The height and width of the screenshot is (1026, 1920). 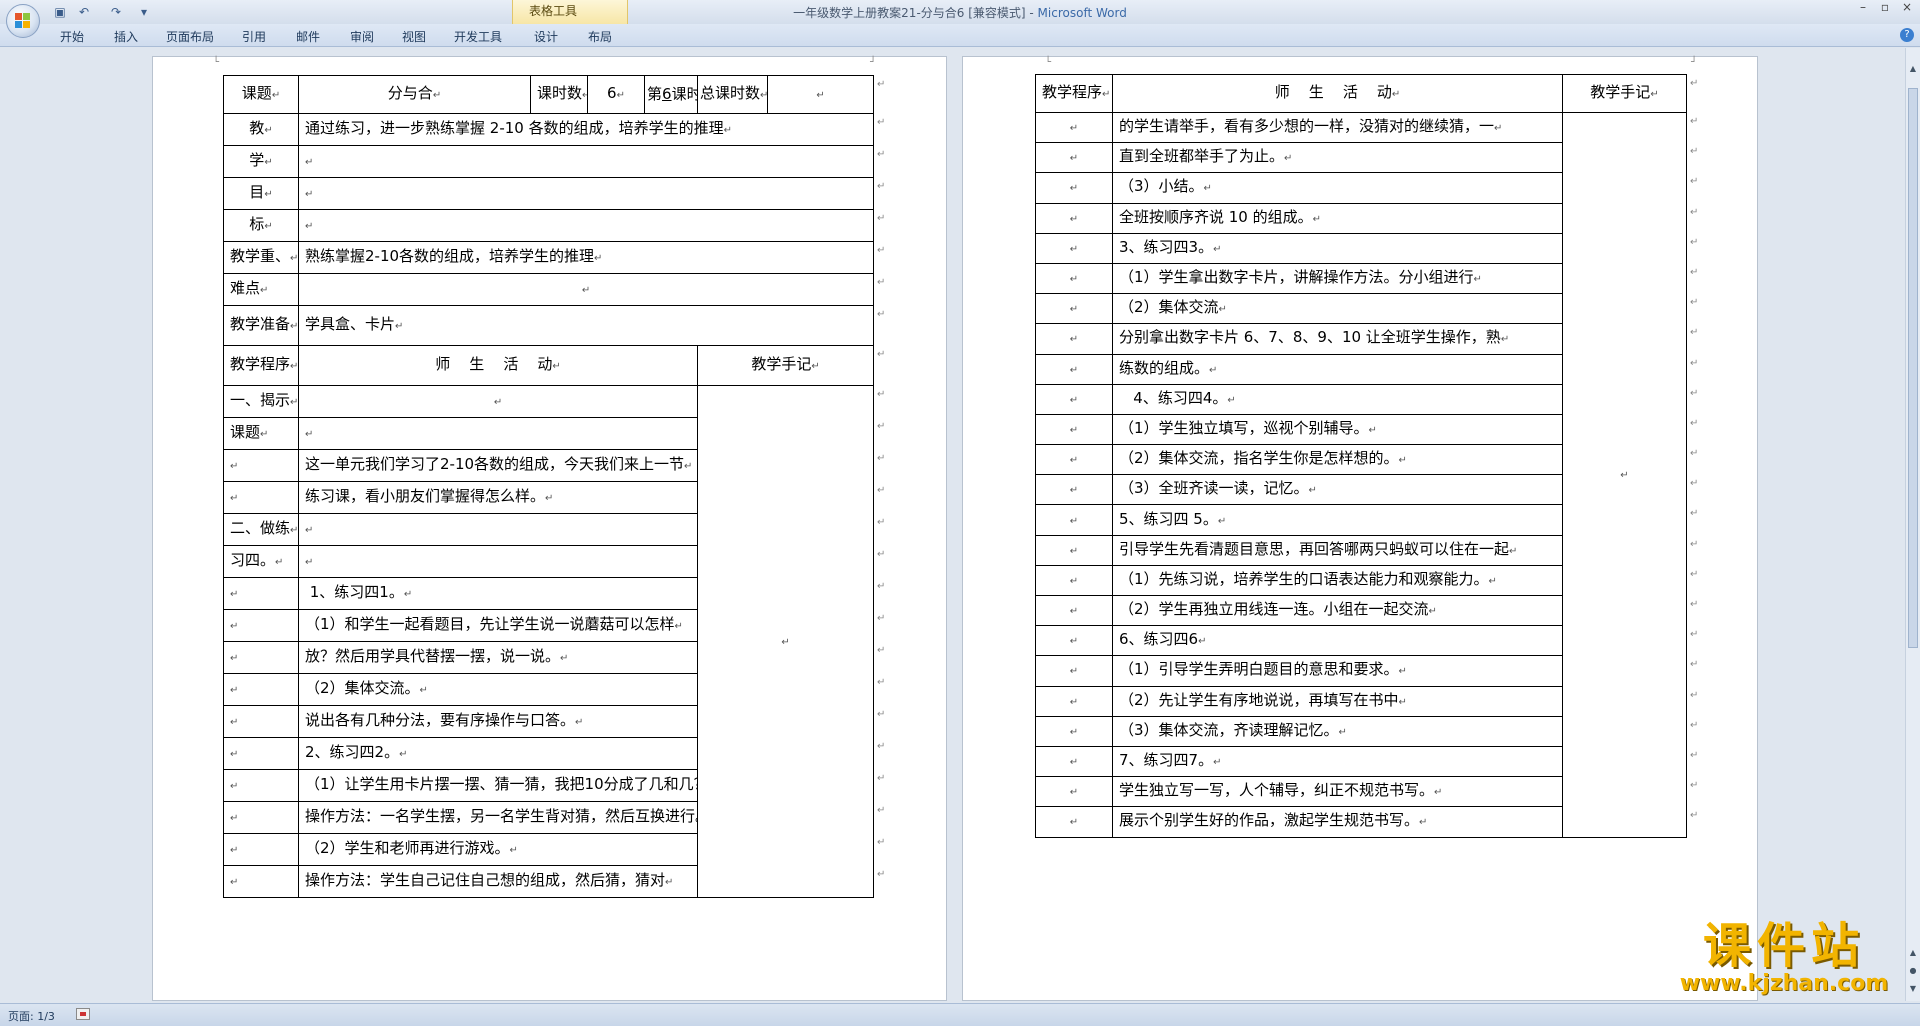 I want to click on tab-layout: 布局, so click(x=600, y=36).